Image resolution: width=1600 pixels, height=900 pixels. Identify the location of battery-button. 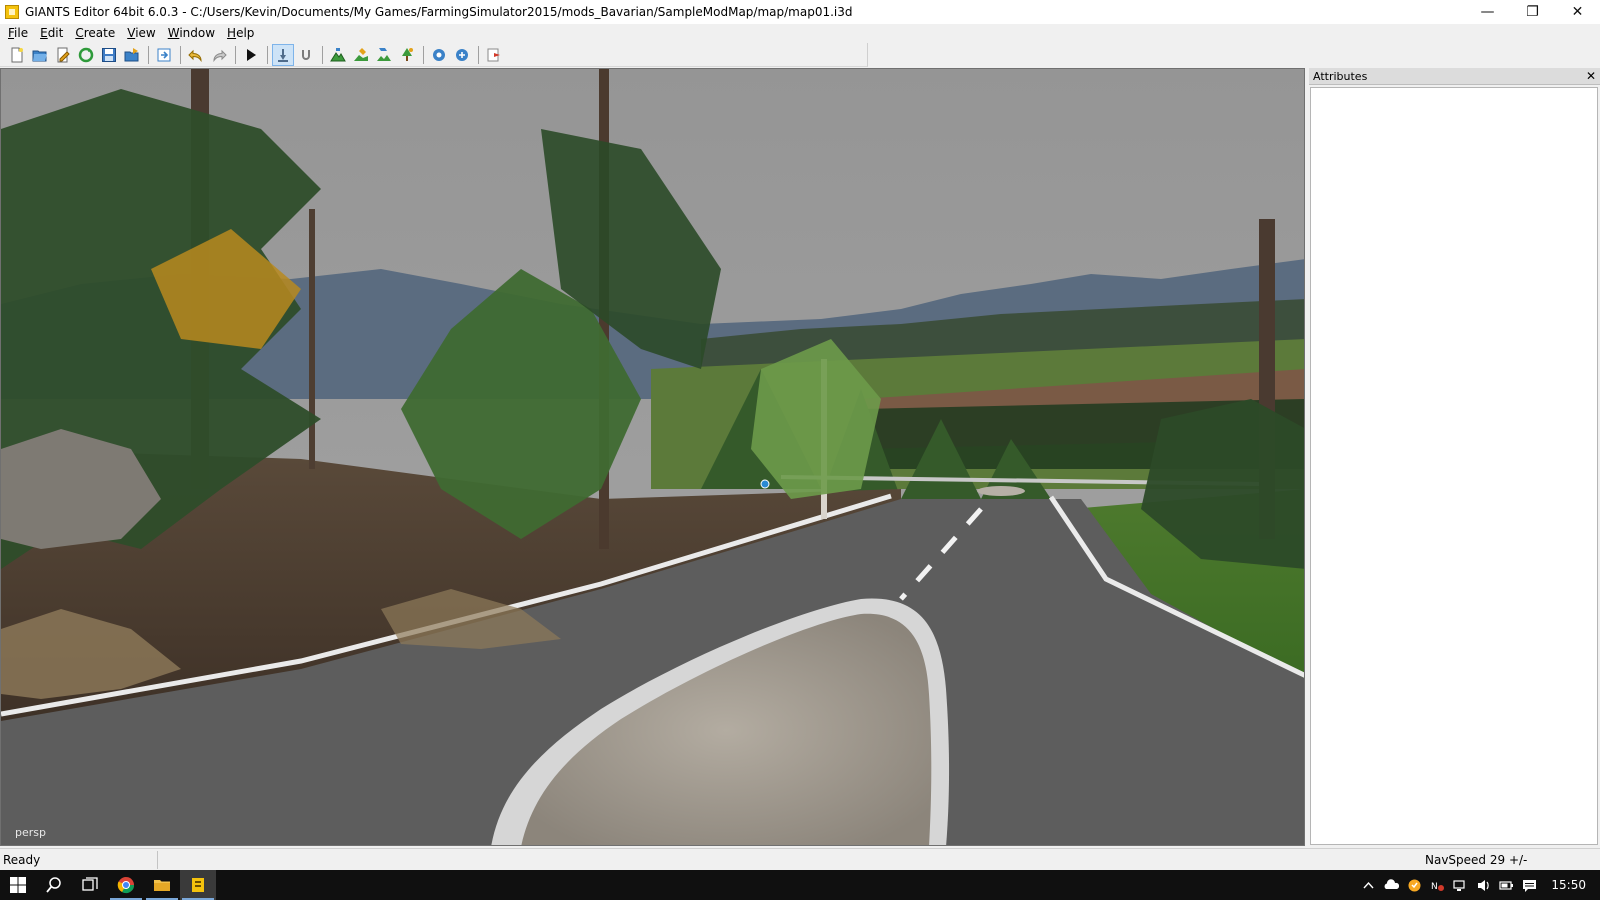
(1506, 885).